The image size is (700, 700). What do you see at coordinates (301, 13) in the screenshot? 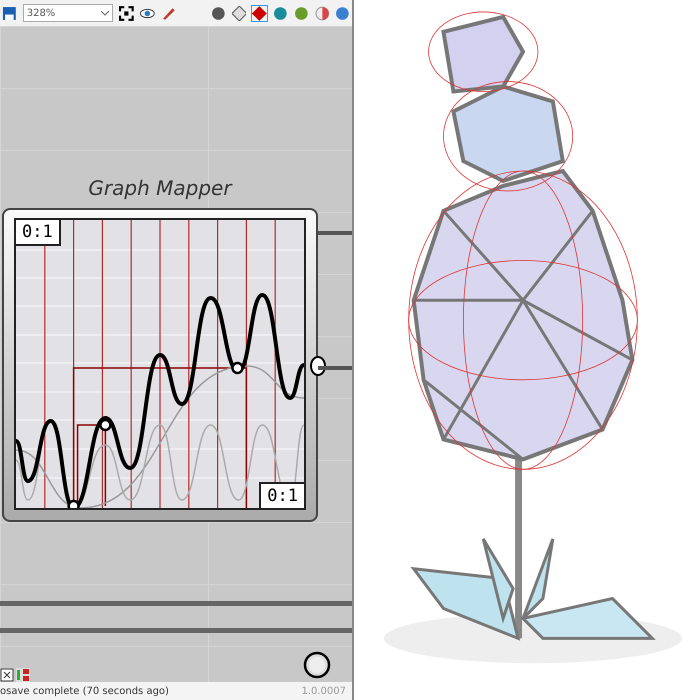
I see `ball-icon` at bounding box center [301, 13].